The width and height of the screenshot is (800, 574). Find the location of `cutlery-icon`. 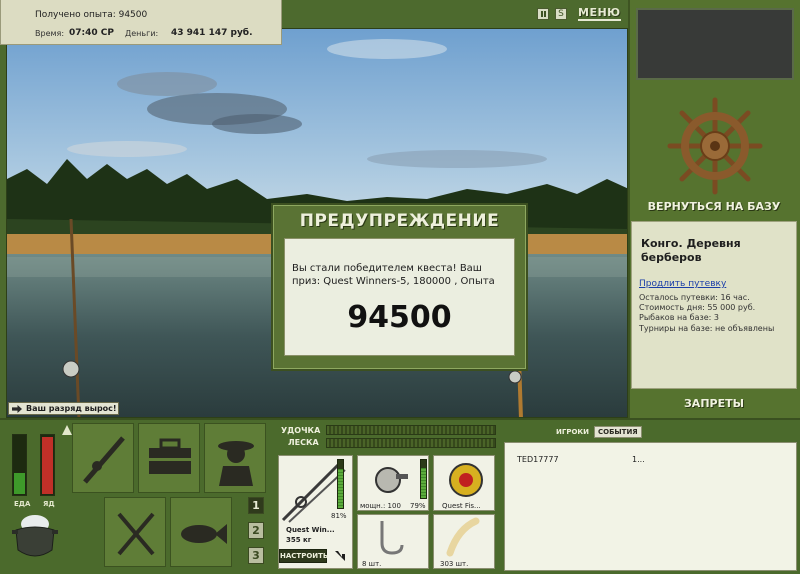

cutlery-icon is located at coordinates (135, 532).